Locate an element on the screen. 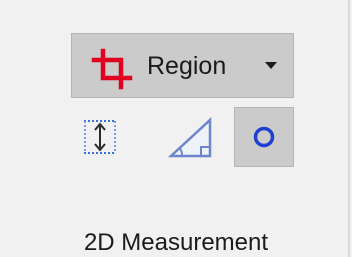  circle-icon is located at coordinates (264, 137).